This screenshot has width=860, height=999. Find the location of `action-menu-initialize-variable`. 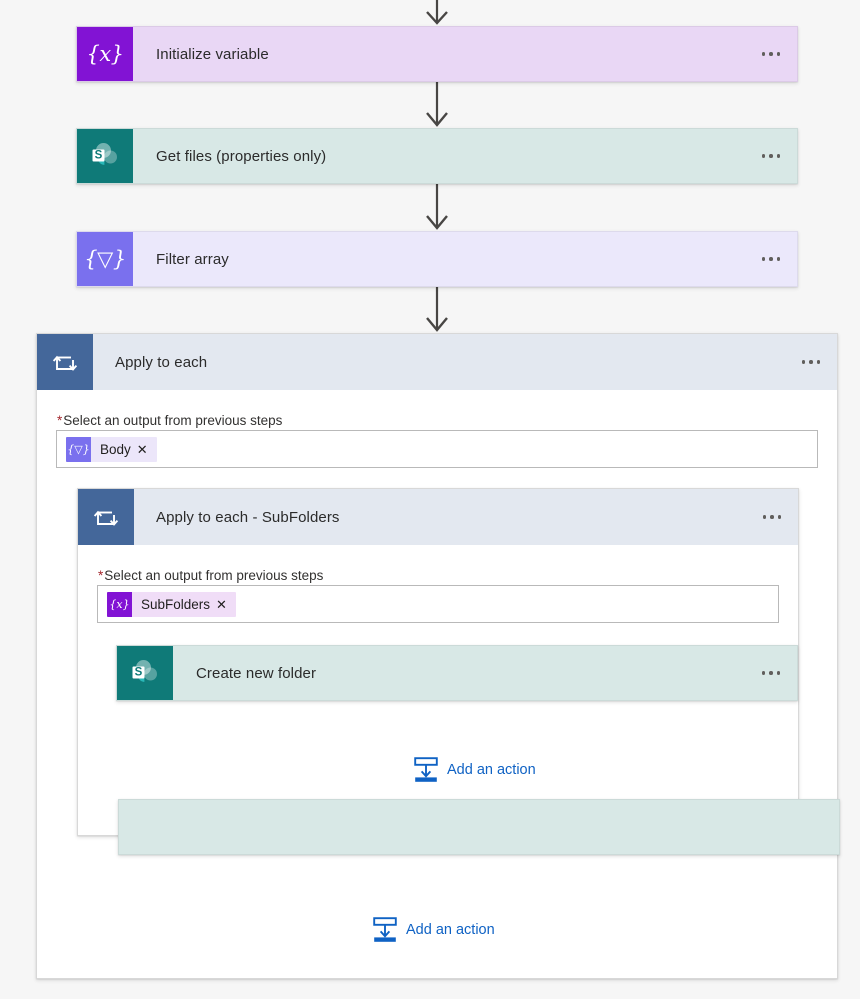

action-menu-initialize-variable is located at coordinates (771, 54).